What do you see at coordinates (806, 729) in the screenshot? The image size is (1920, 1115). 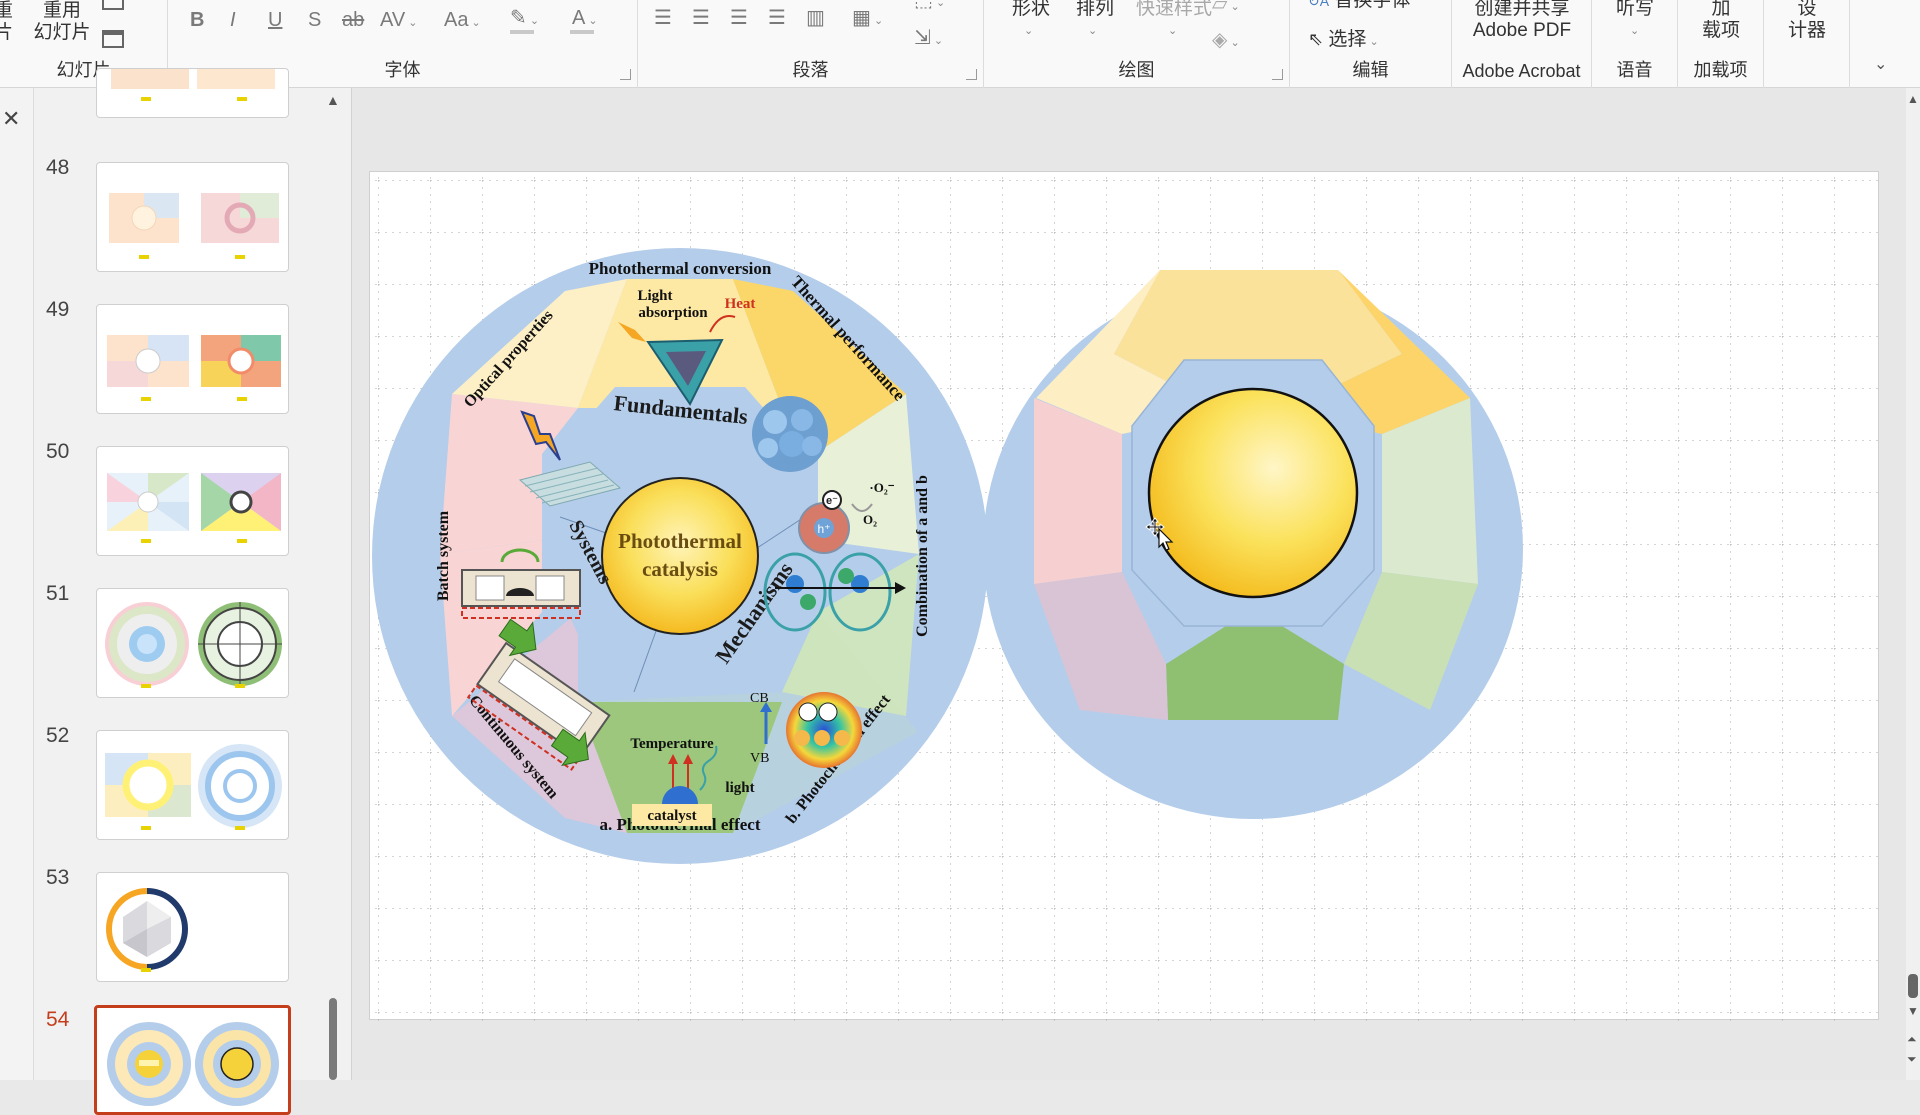 I see `photochemical-figure: CB VB` at bounding box center [806, 729].